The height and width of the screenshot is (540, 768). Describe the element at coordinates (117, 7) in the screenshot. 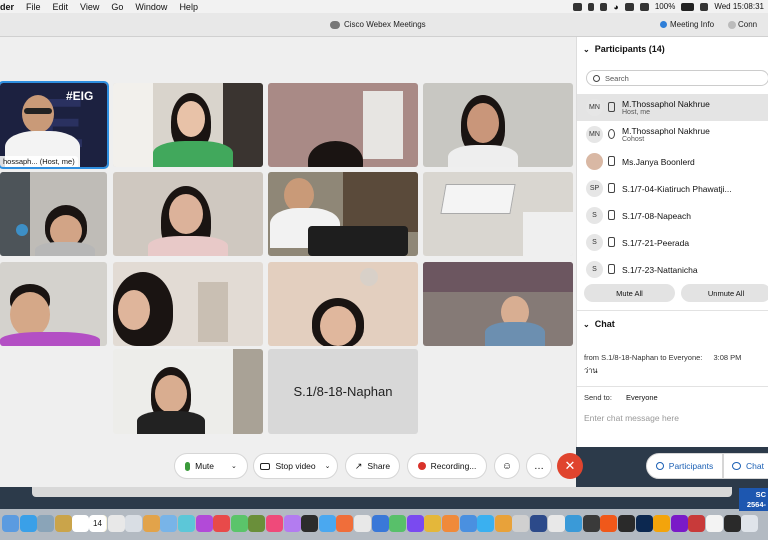

I see `menu-go: Go` at that location.